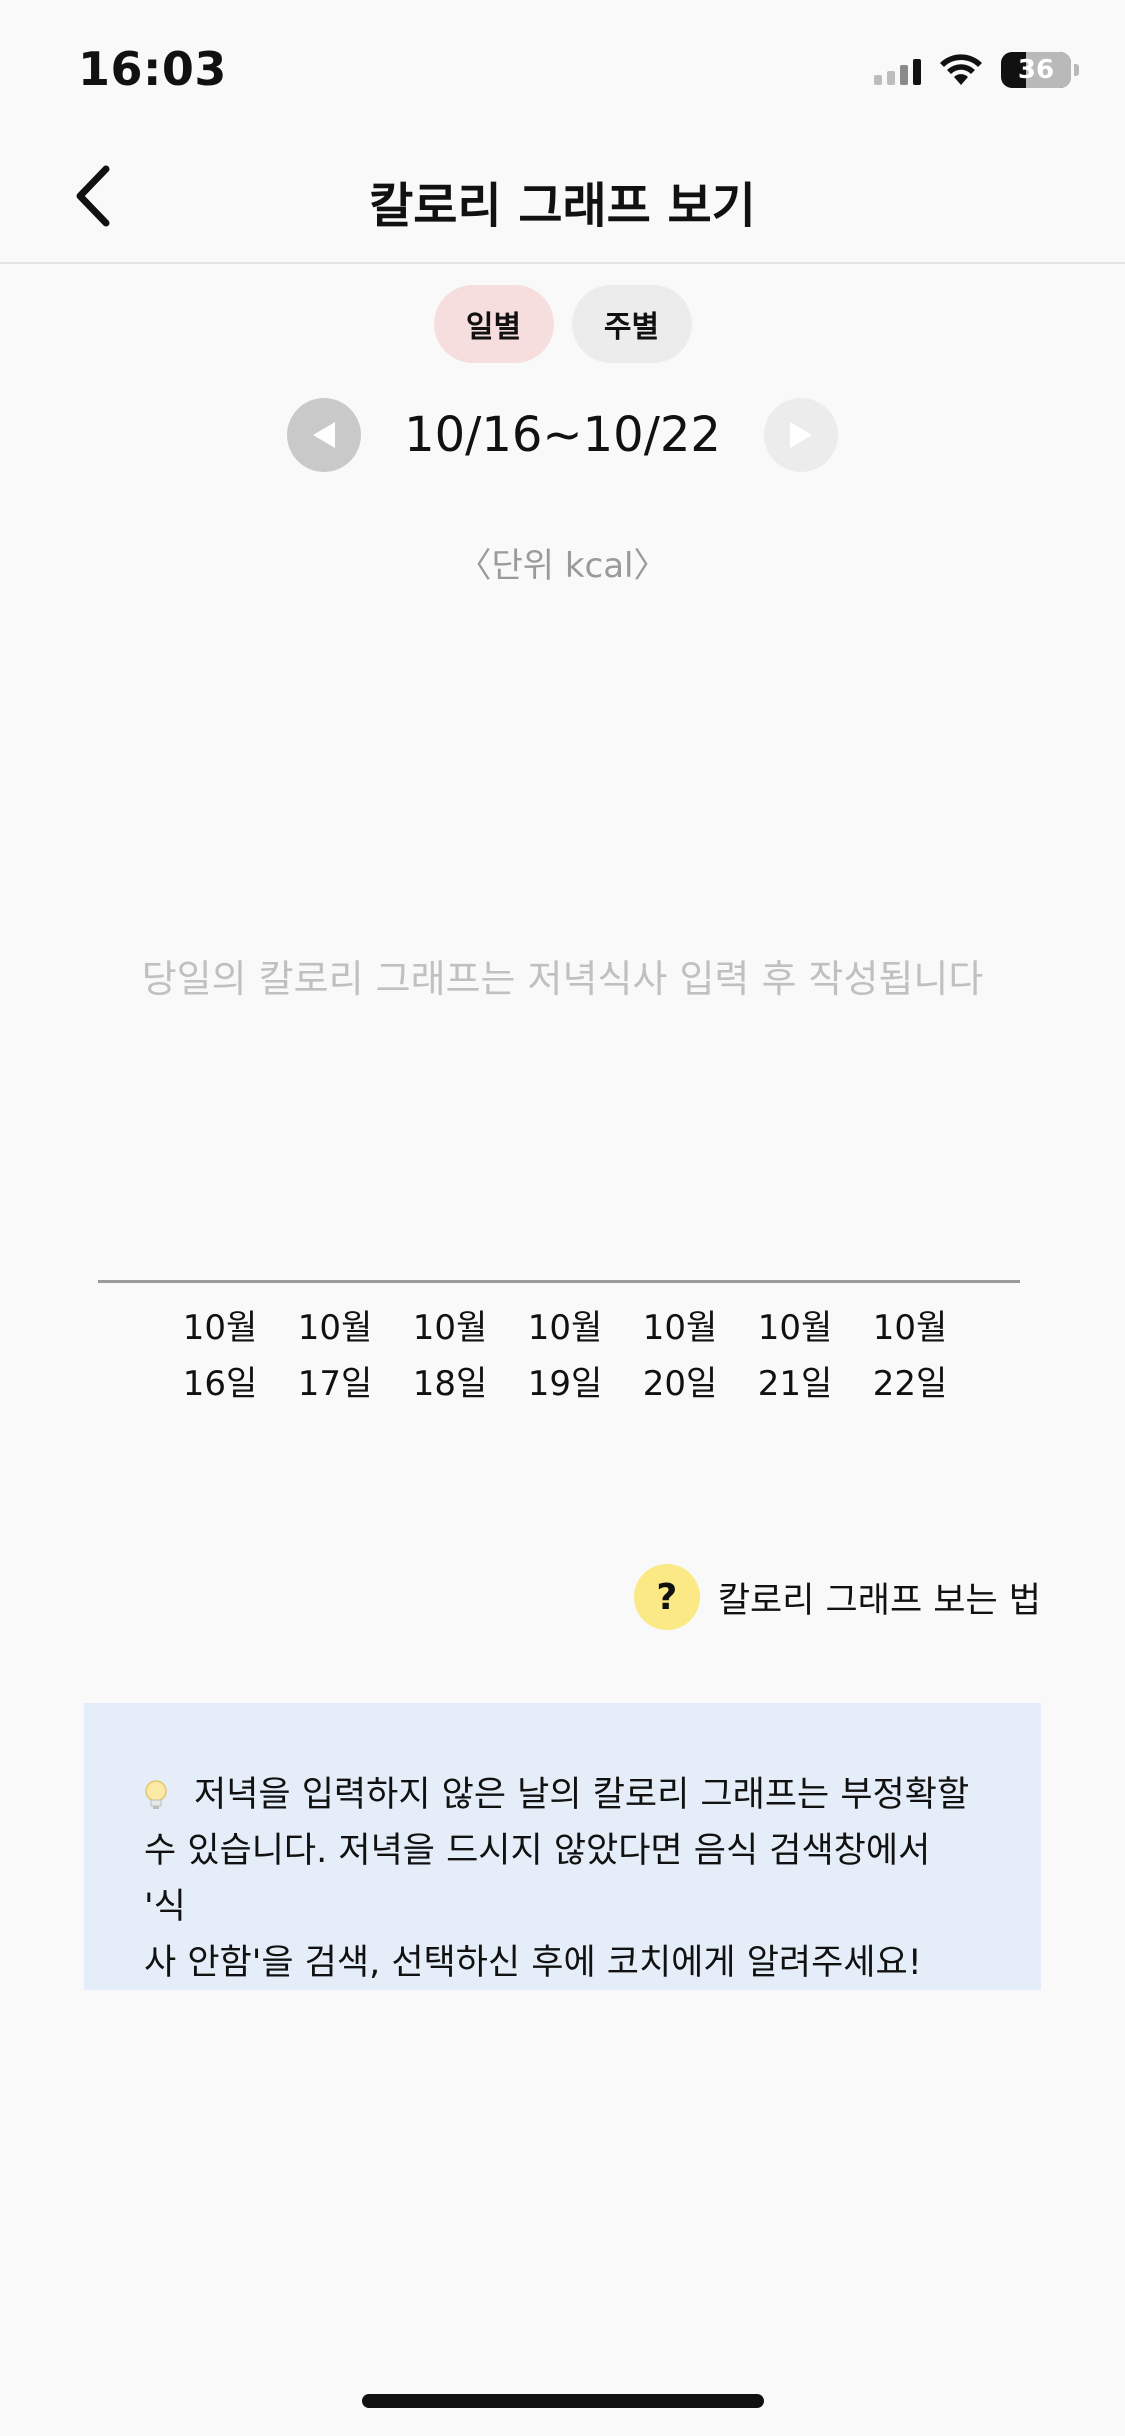 The image size is (1125, 2436). What do you see at coordinates (220, 1356) in the screenshot?
I see `day-label: 10월 16일` at bounding box center [220, 1356].